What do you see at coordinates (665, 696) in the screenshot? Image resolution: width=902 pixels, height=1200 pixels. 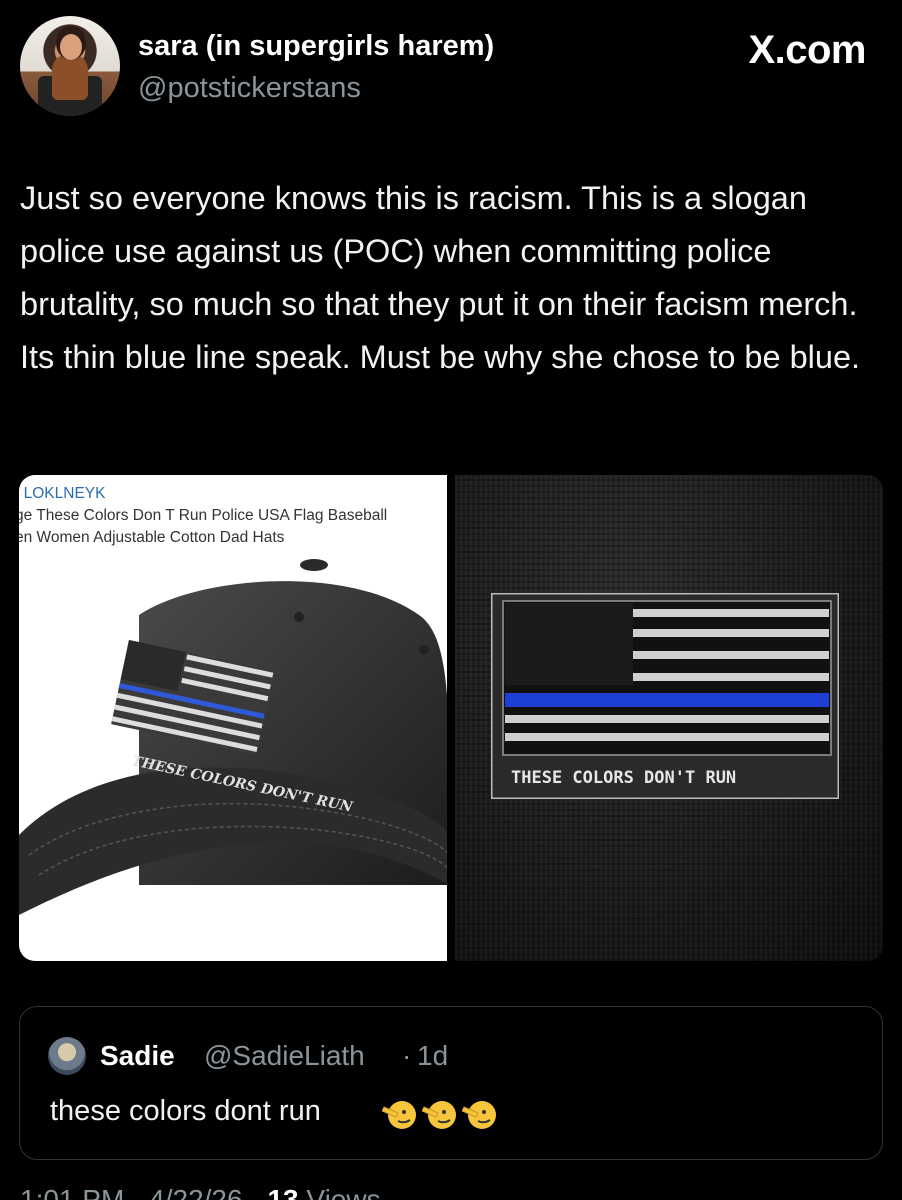 I see `flag-patch-image: THESE COLORS DON'T RUN` at bounding box center [665, 696].